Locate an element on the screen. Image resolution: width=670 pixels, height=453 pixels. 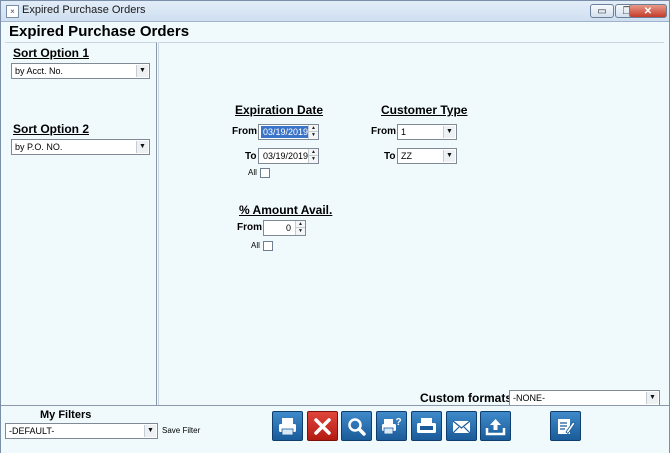
expiration-from-value: 03/19/2019 is located at coordinates (286, 132).